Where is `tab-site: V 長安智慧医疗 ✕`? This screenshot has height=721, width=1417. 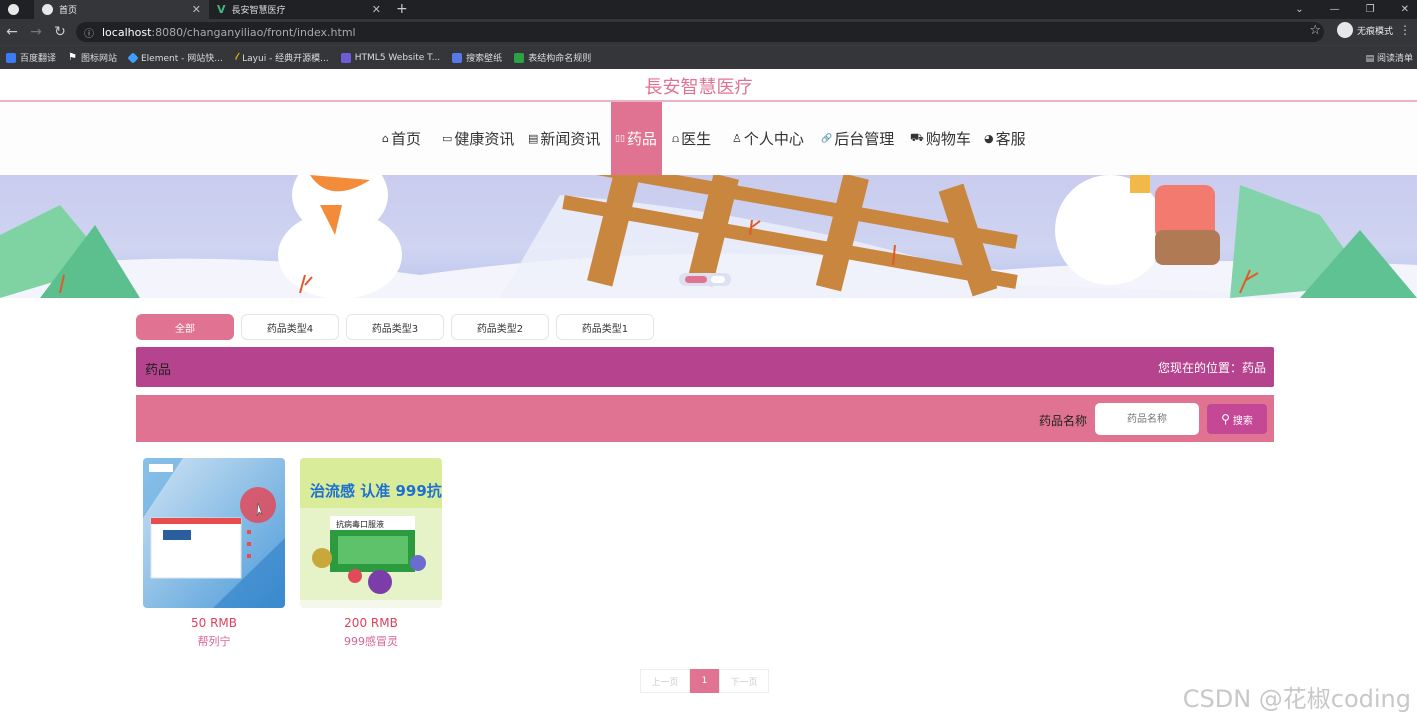
tab-site: V 長安智慧医疗 ✕ is located at coordinates (299, 9).